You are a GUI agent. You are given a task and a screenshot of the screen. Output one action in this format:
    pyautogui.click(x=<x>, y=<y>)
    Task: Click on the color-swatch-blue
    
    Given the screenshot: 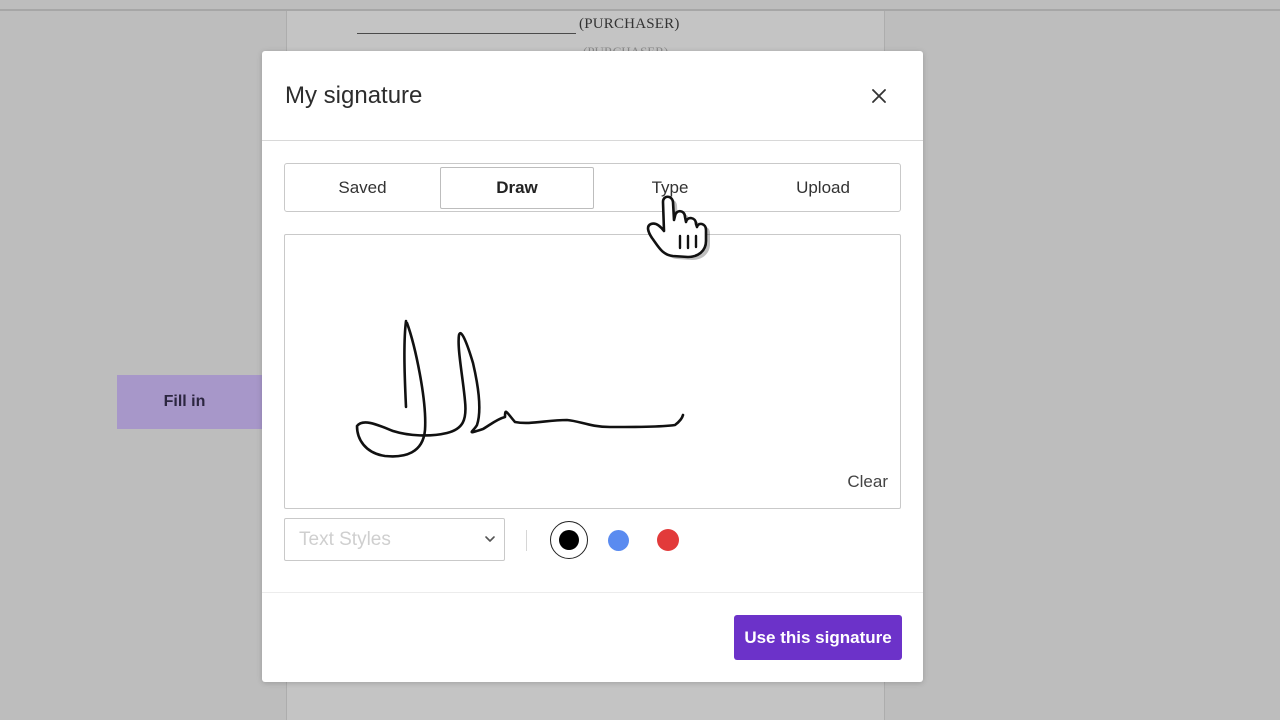 What is the action you would take?
    pyautogui.click(x=618, y=540)
    